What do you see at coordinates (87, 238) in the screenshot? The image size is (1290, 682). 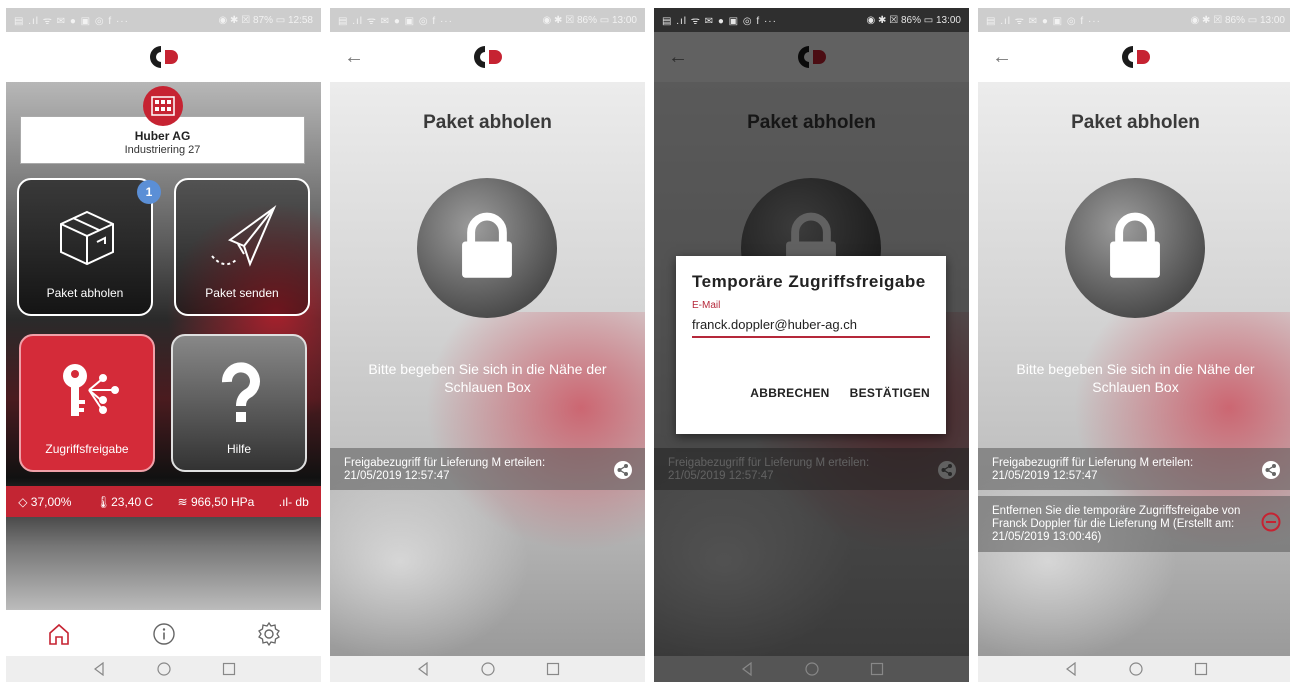 I see `package-icon` at bounding box center [87, 238].